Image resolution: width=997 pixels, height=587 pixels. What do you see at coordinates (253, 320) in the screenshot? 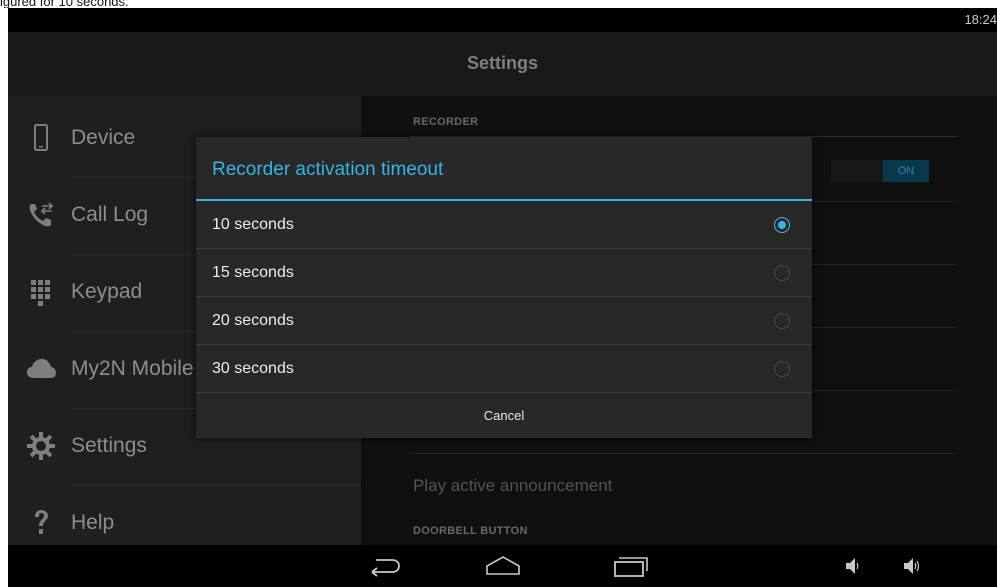
I see `option-label: 20 seconds` at bounding box center [253, 320].